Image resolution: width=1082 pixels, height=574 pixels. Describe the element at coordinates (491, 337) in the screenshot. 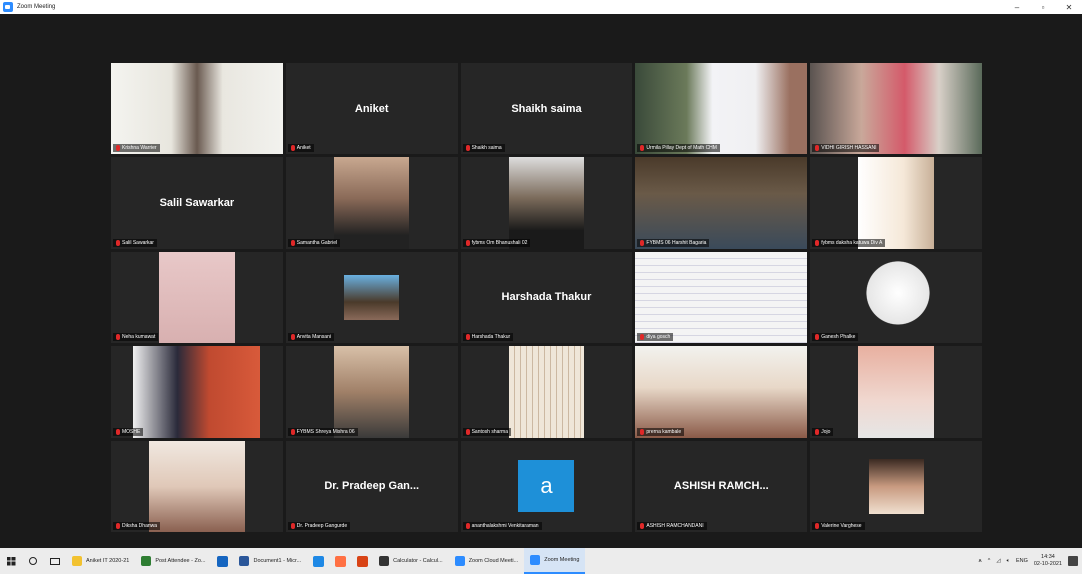

I see `participant-name: Harshada Thakur` at that location.